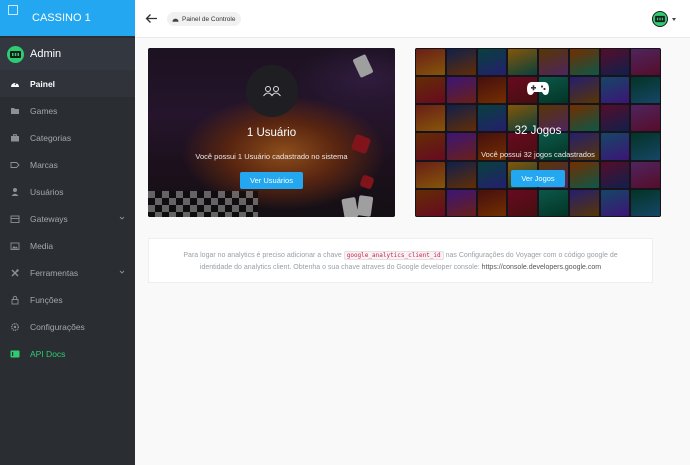 The width and height of the screenshot is (690, 465). Describe the element at coordinates (48, 353) in the screenshot. I see `sidebar-item-label: API Docs` at that location.